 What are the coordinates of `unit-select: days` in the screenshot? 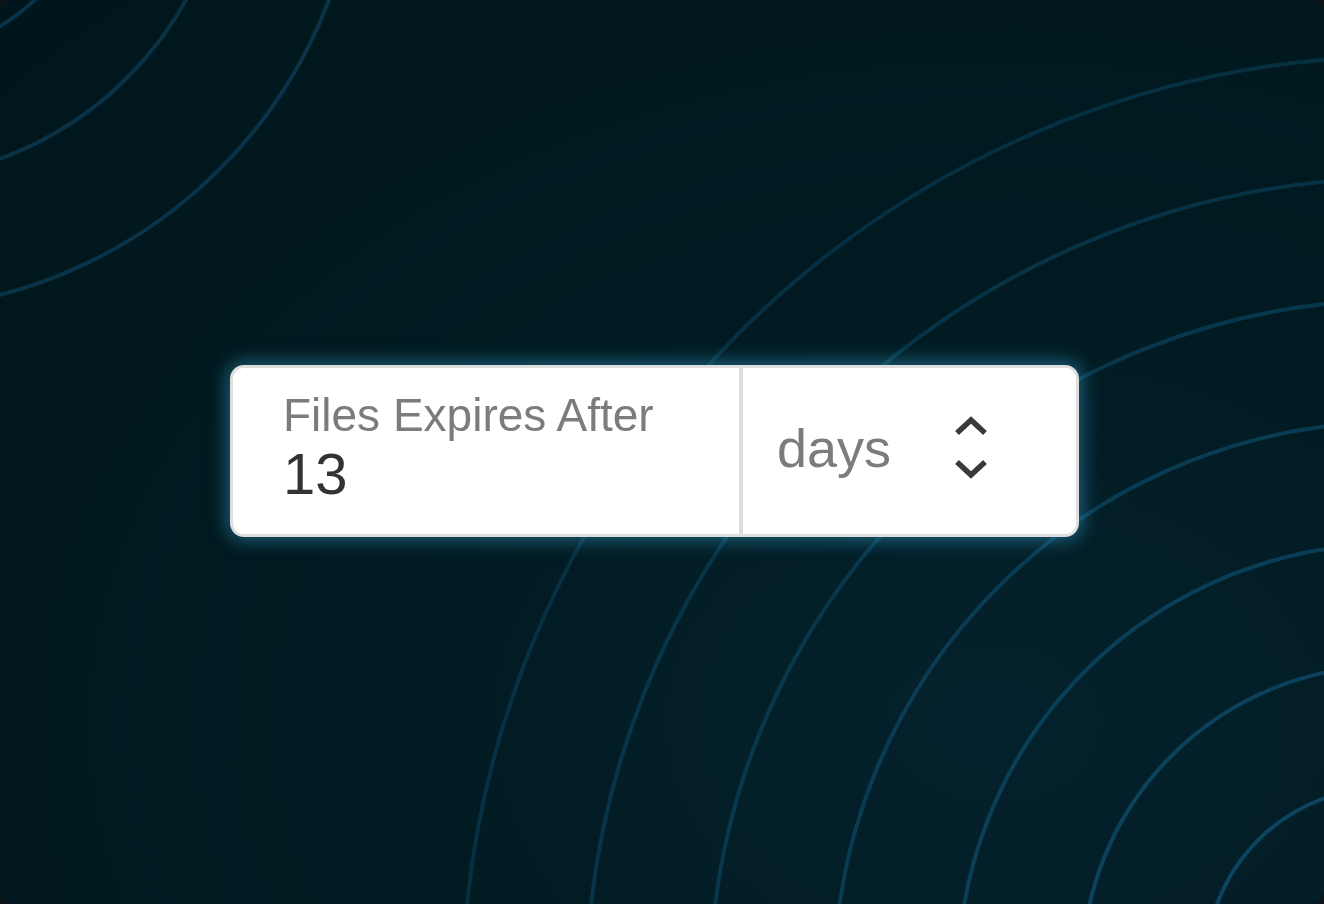 It's located at (909, 450).